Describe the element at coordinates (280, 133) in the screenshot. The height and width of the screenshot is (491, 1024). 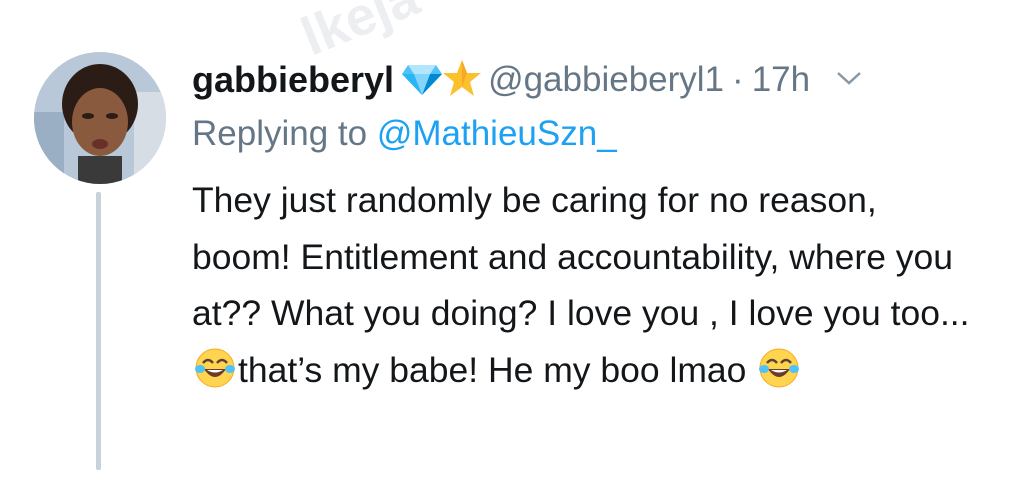
I see `replying-to-label: Replying to` at that location.